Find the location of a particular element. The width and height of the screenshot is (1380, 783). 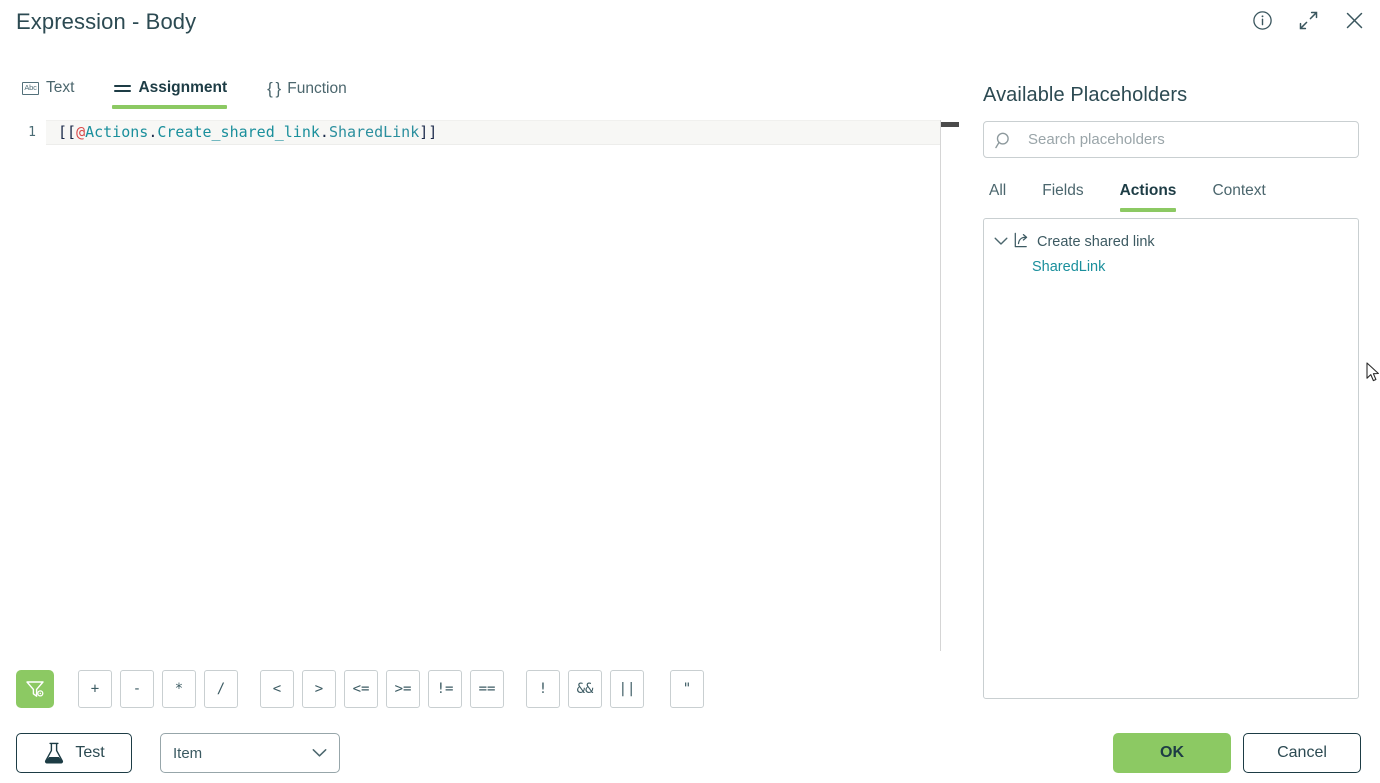

window-controls is located at coordinates (1308, 20).